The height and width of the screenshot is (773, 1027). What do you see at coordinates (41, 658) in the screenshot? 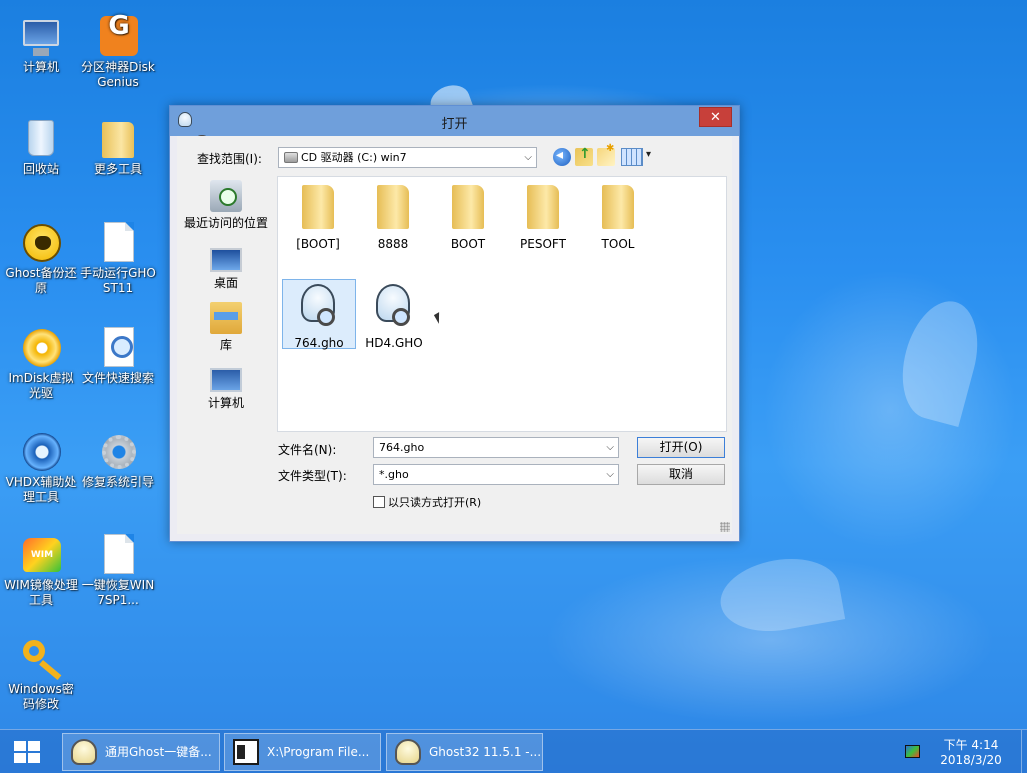
I see `key-icon` at bounding box center [41, 658].